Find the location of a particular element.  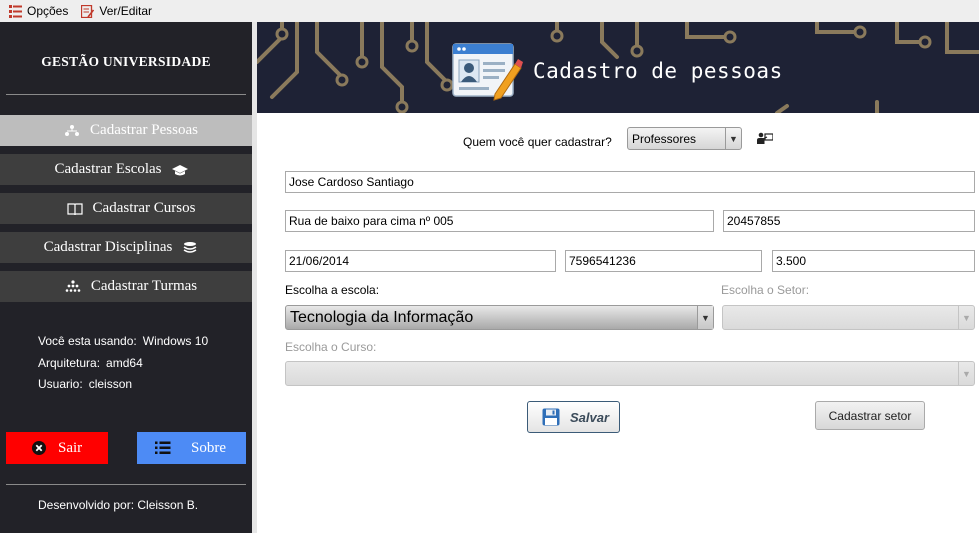

graduation-cap-icon is located at coordinates (179, 169).